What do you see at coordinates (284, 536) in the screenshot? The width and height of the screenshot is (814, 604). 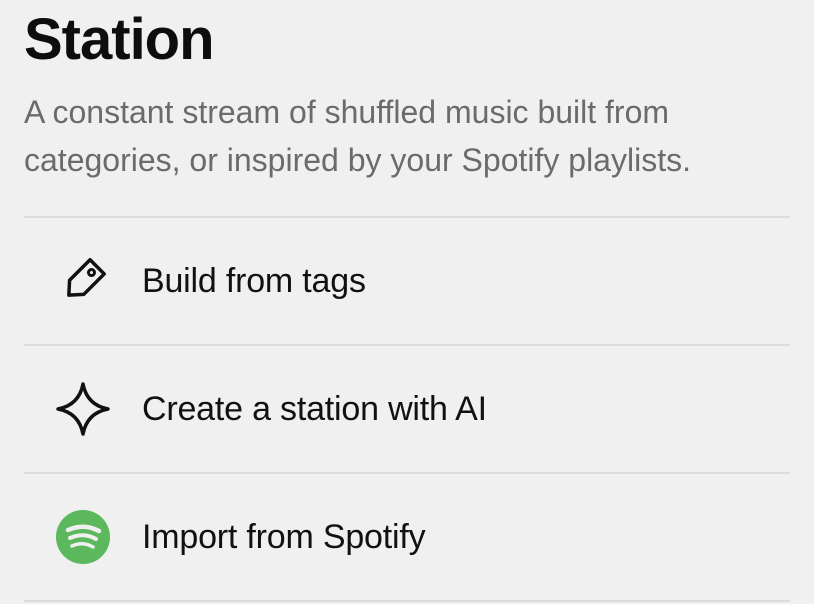 I see `import-from-spotify-label: Import from Spotify` at bounding box center [284, 536].